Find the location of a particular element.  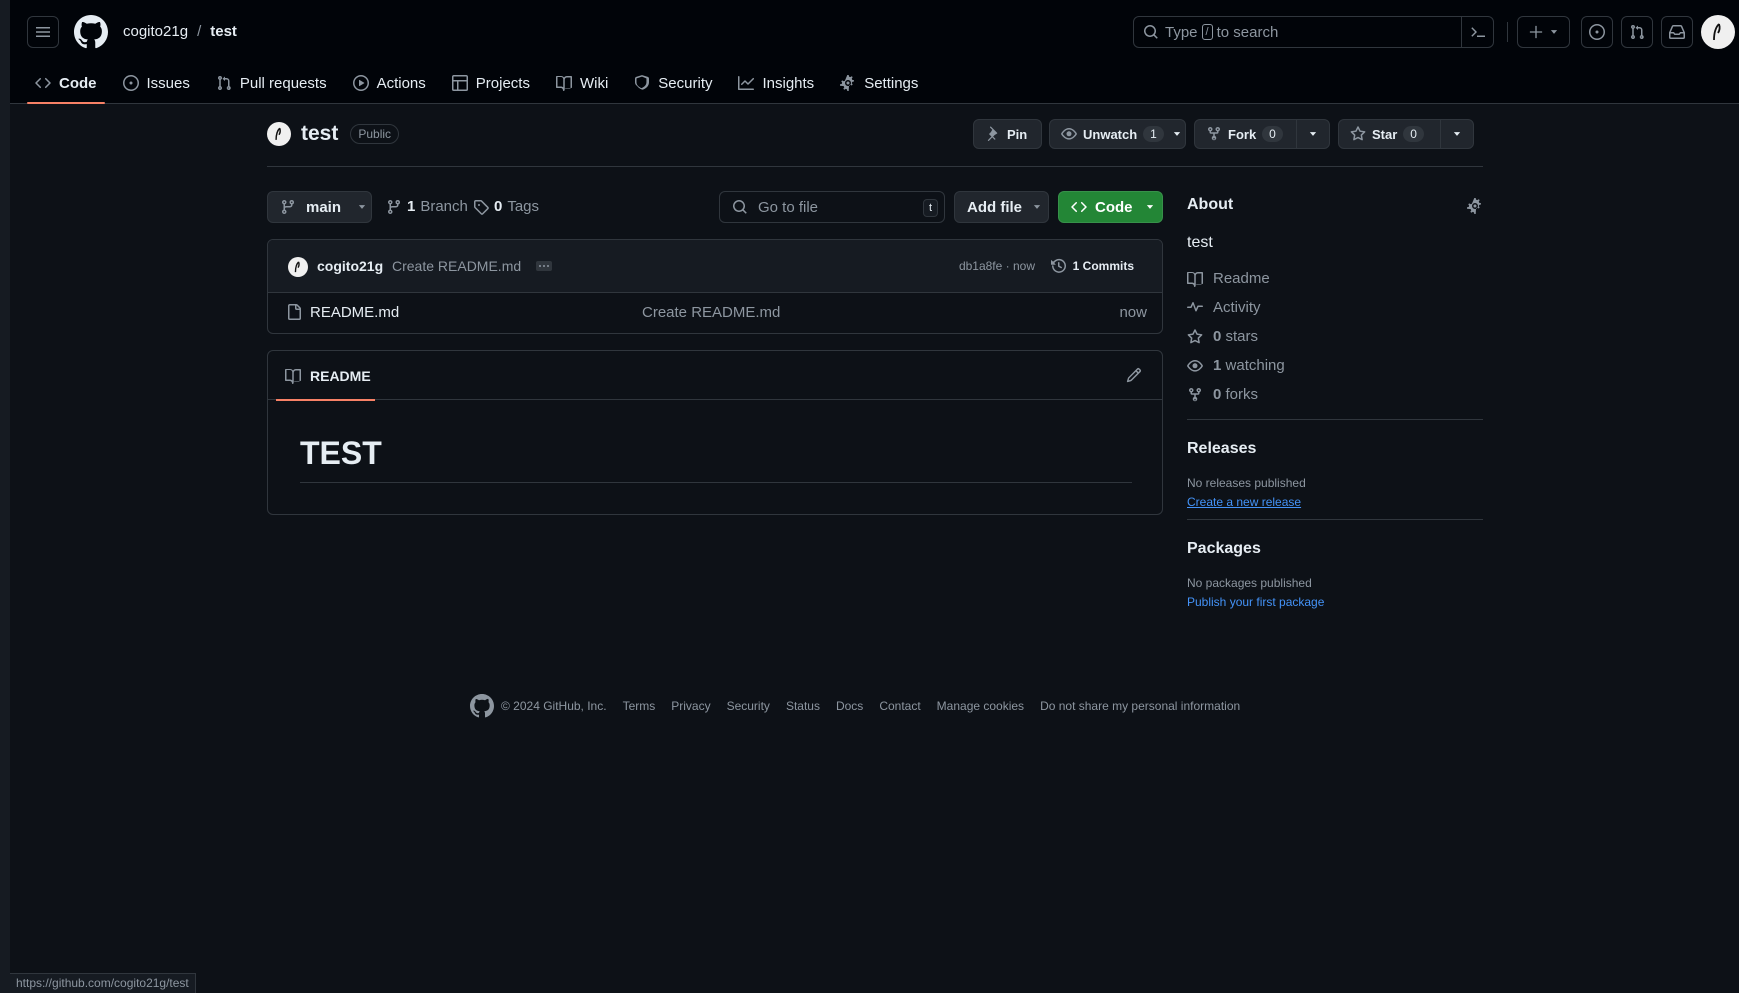

star-dropdown-button is located at coordinates (1456, 134).